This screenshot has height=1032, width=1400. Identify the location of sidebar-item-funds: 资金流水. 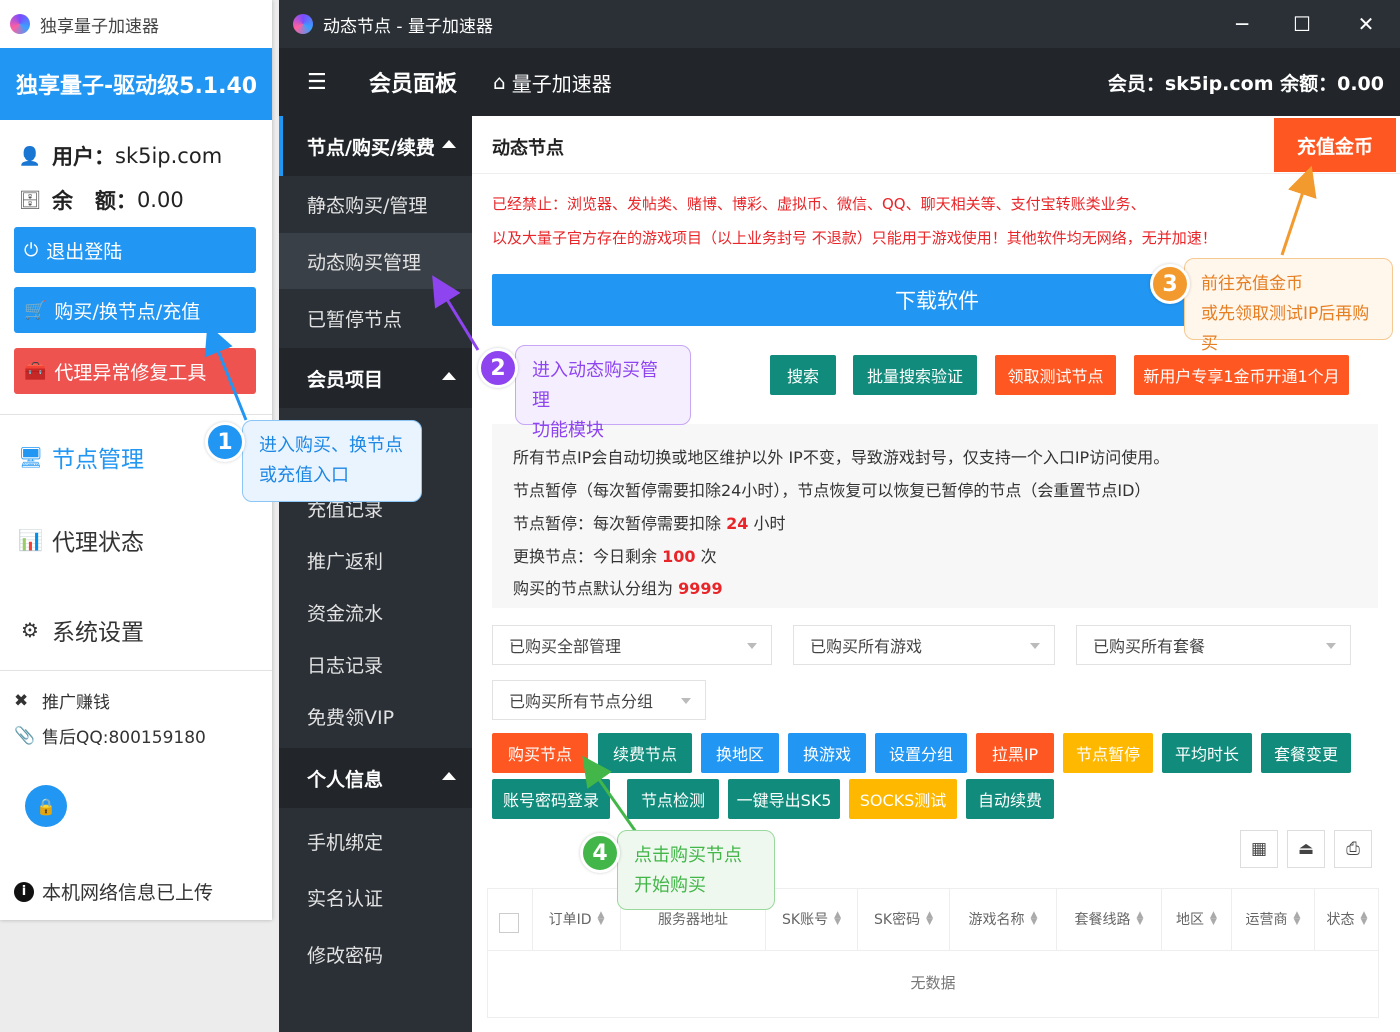
(375, 612).